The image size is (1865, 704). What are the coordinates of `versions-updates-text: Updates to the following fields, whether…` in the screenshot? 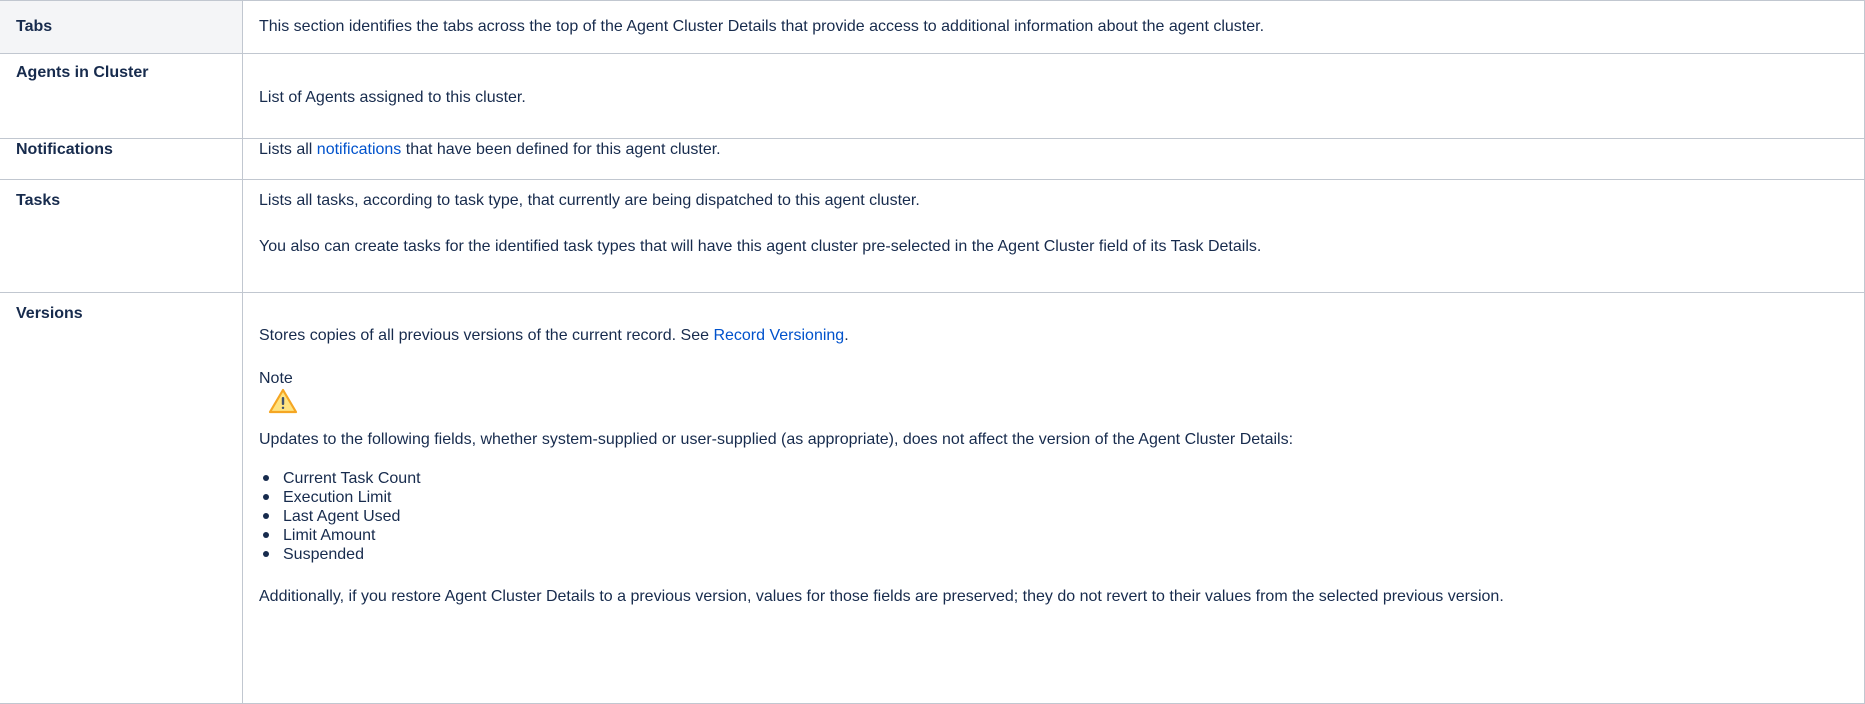 It's located at (776, 439).